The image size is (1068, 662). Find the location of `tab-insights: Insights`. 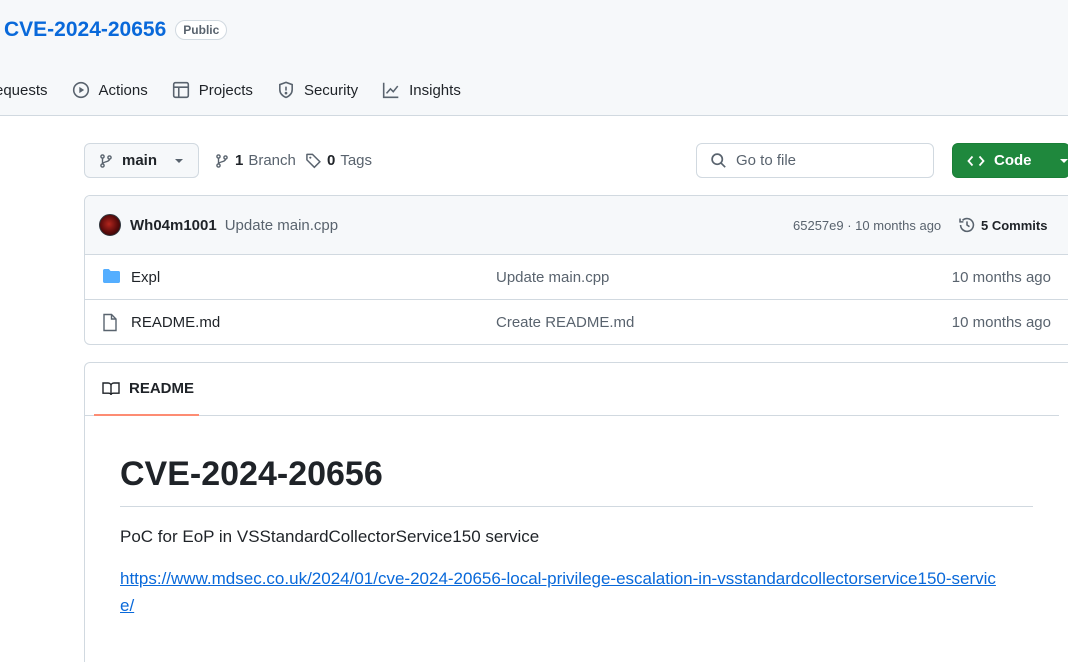

tab-insights: Insights is located at coordinates (421, 90).